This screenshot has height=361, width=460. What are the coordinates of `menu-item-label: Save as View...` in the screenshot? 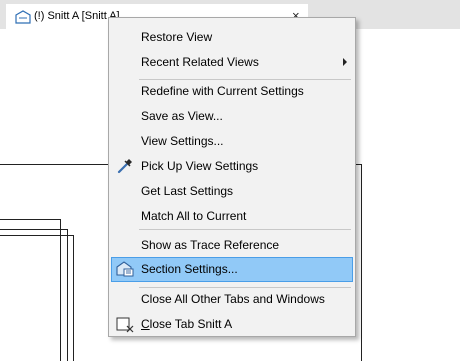 It's located at (182, 116).